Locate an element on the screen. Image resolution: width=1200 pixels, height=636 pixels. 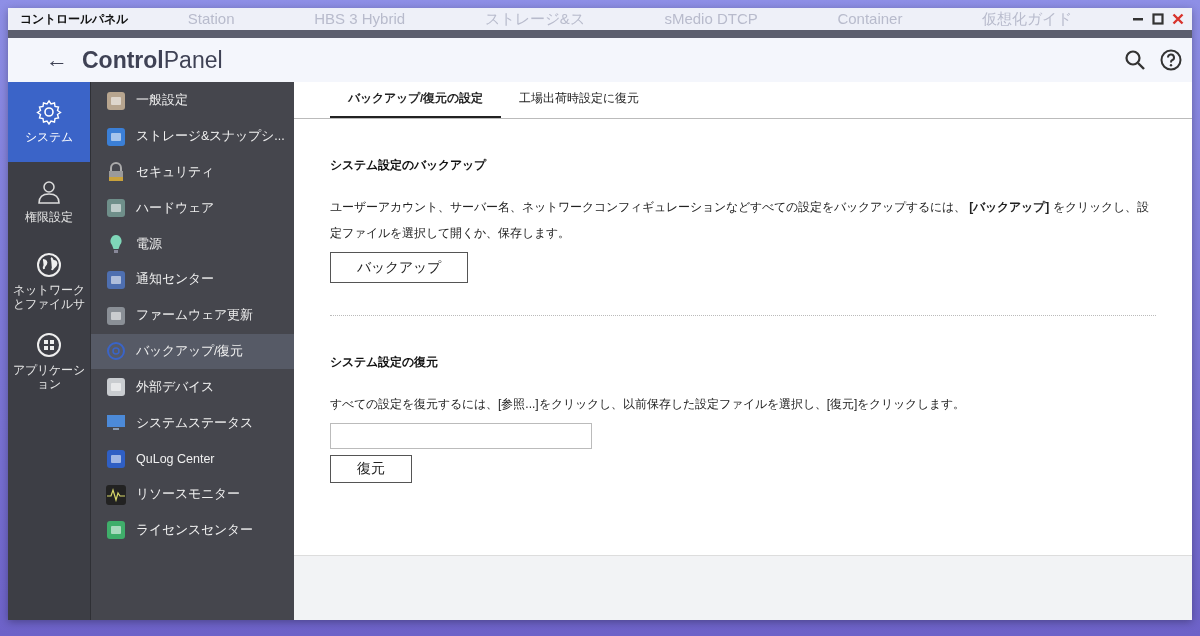
gear-icon is located at coordinates (49, 112).